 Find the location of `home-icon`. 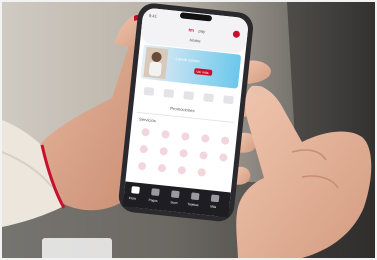

home-icon is located at coordinates (135, 190).